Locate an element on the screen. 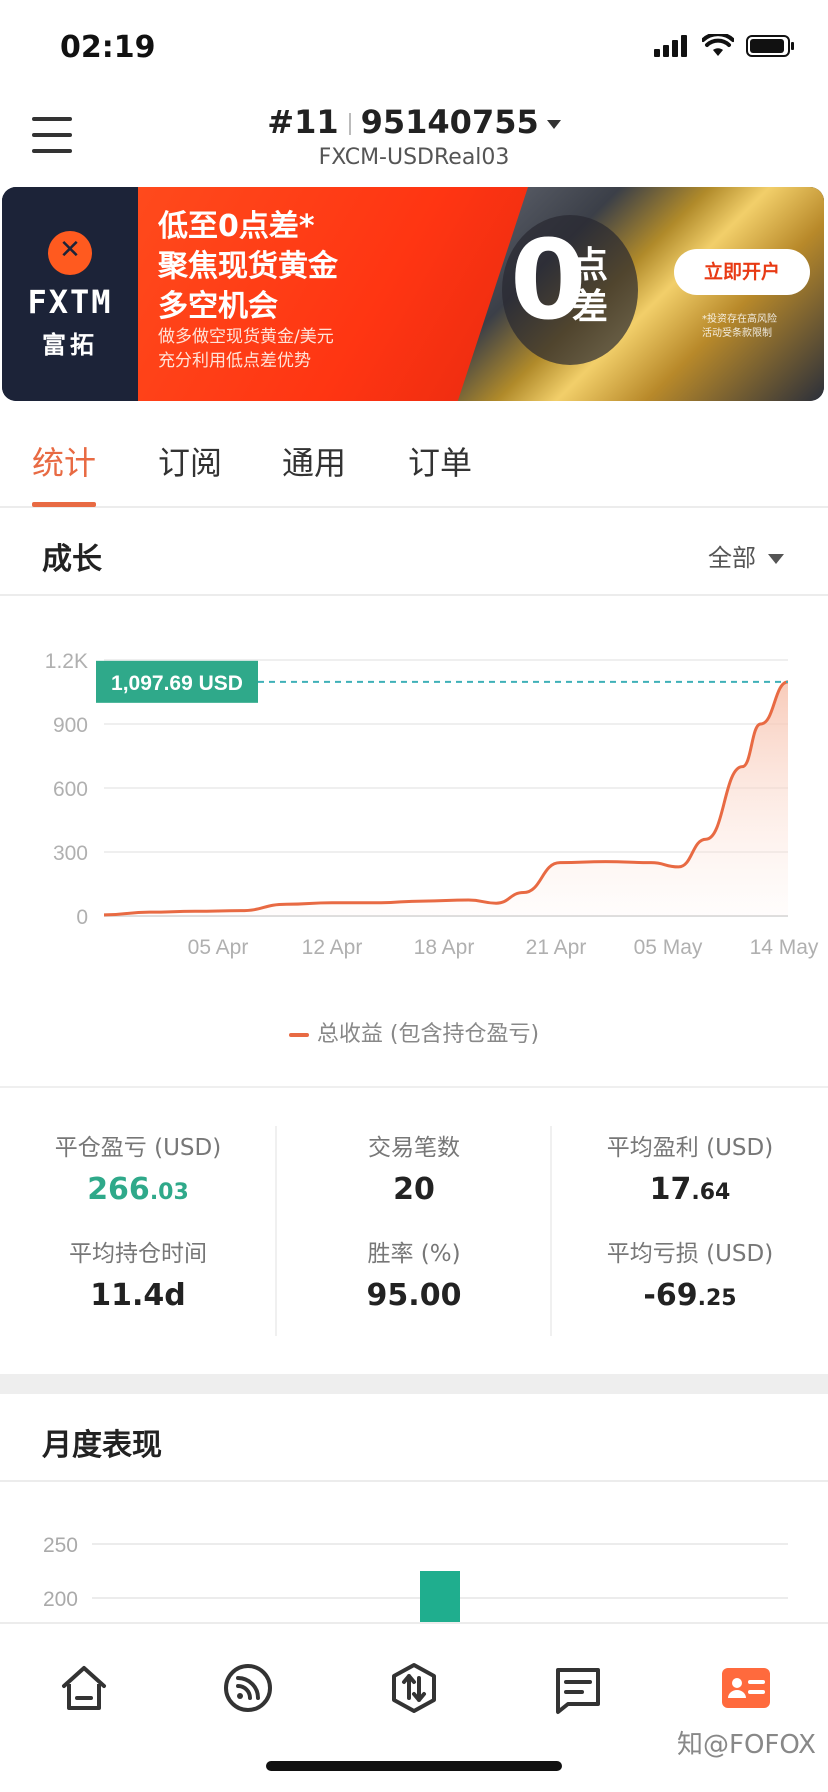 This screenshot has width=828, height=1792. x-tick-label: 18 Apr is located at coordinates (444, 947).